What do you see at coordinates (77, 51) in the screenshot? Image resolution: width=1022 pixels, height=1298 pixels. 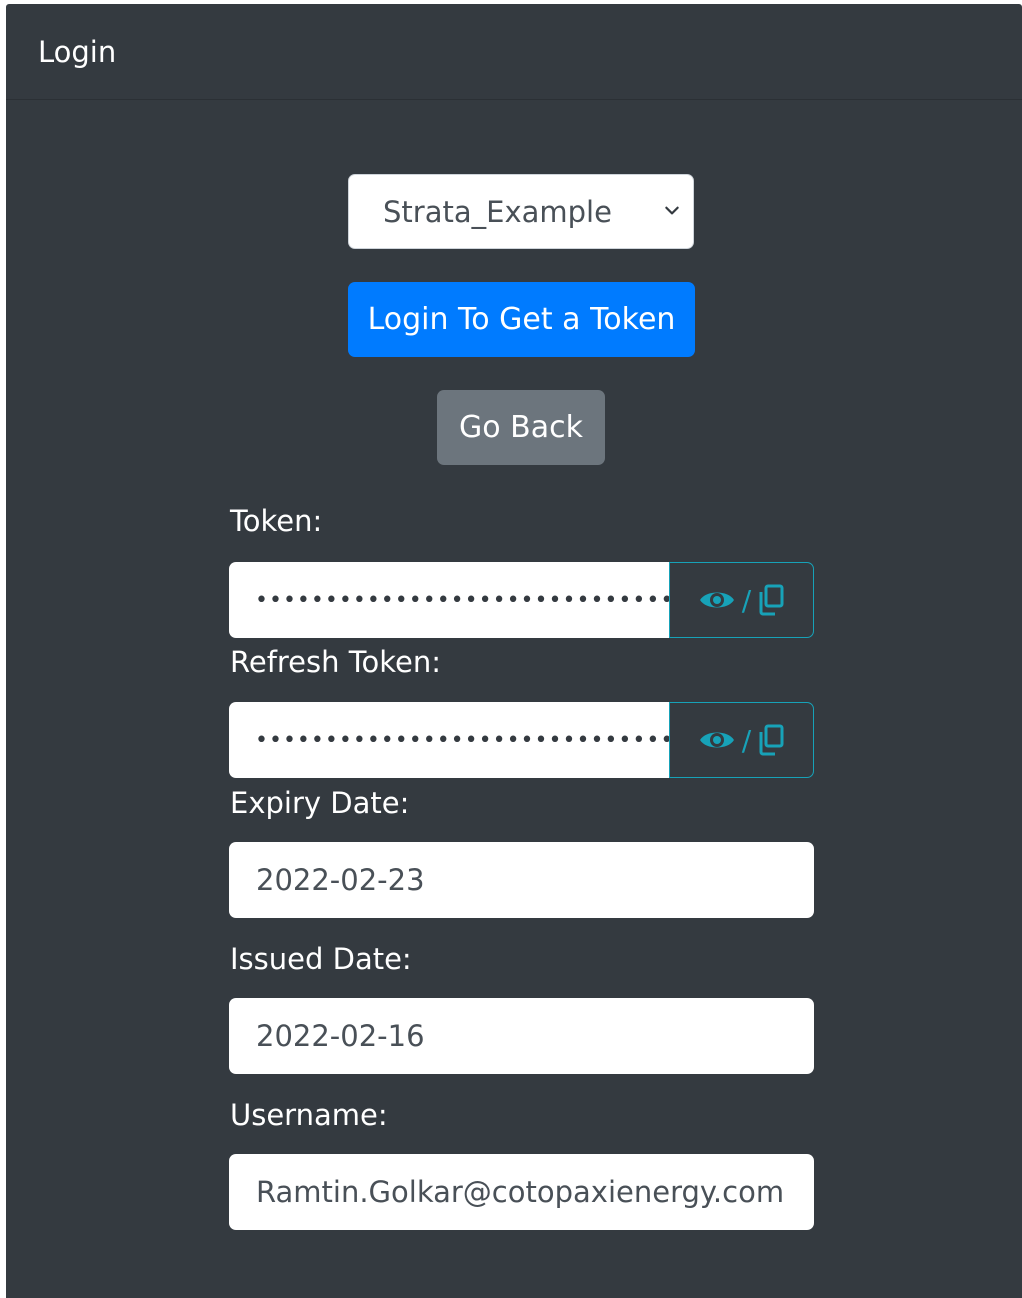 I see `page-title: Login` at bounding box center [77, 51].